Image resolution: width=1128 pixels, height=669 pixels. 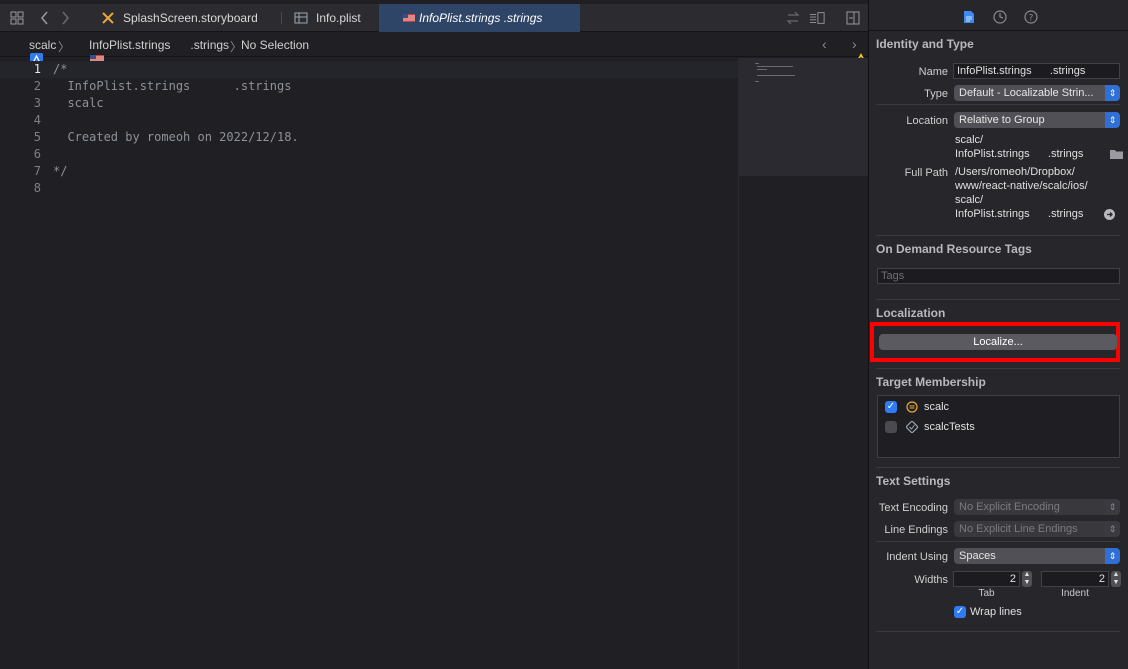 I want to click on code-line: /*, so click(x=393, y=69).